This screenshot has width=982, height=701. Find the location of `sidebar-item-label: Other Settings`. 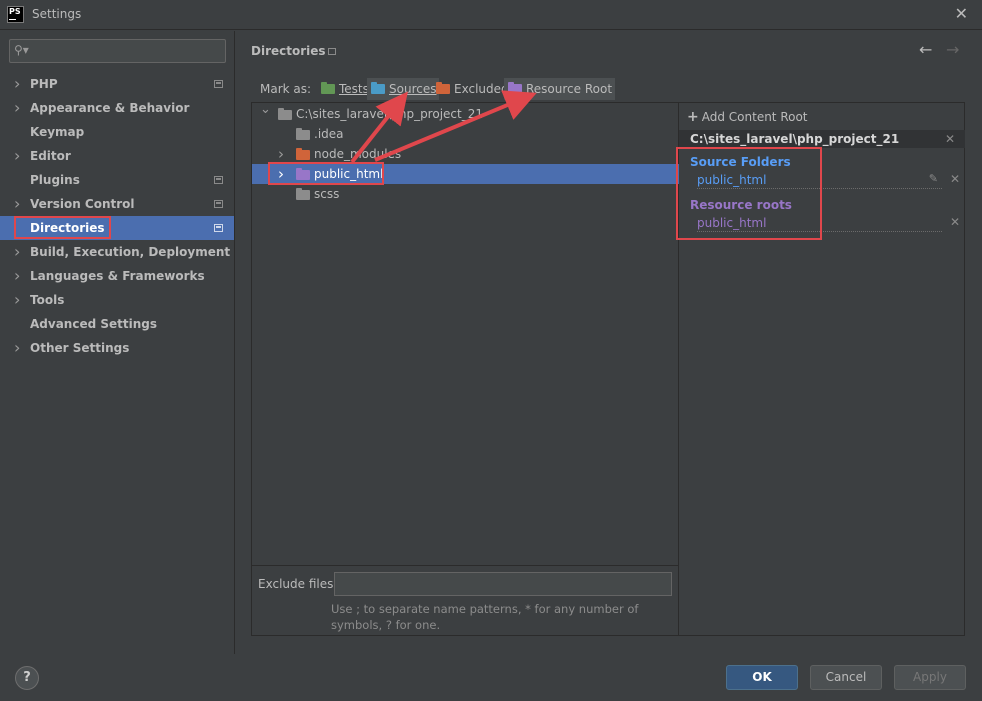

sidebar-item-label: Other Settings is located at coordinates (80, 348).